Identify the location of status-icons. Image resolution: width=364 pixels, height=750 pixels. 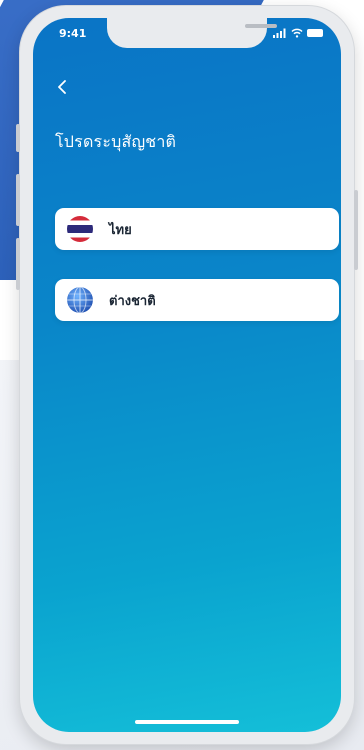
(298, 33).